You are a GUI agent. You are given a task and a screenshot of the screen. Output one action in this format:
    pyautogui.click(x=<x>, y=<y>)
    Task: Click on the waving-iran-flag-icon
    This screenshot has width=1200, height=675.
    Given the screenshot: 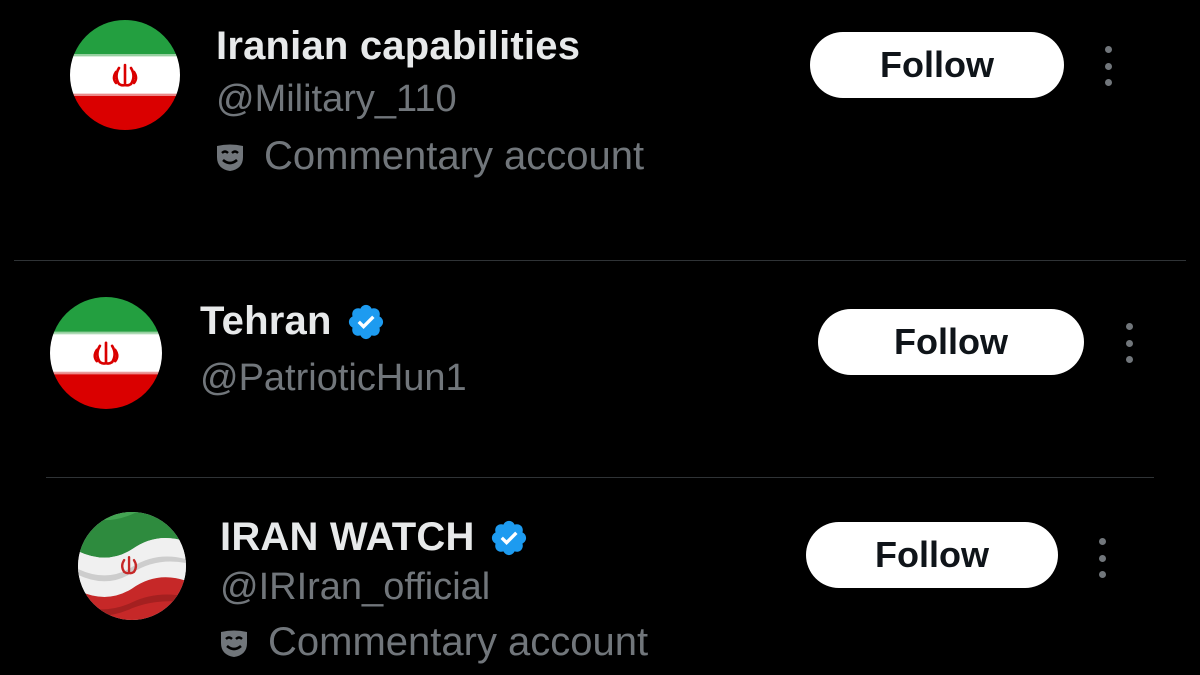 What is the action you would take?
    pyautogui.click(x=132, y=566)
    